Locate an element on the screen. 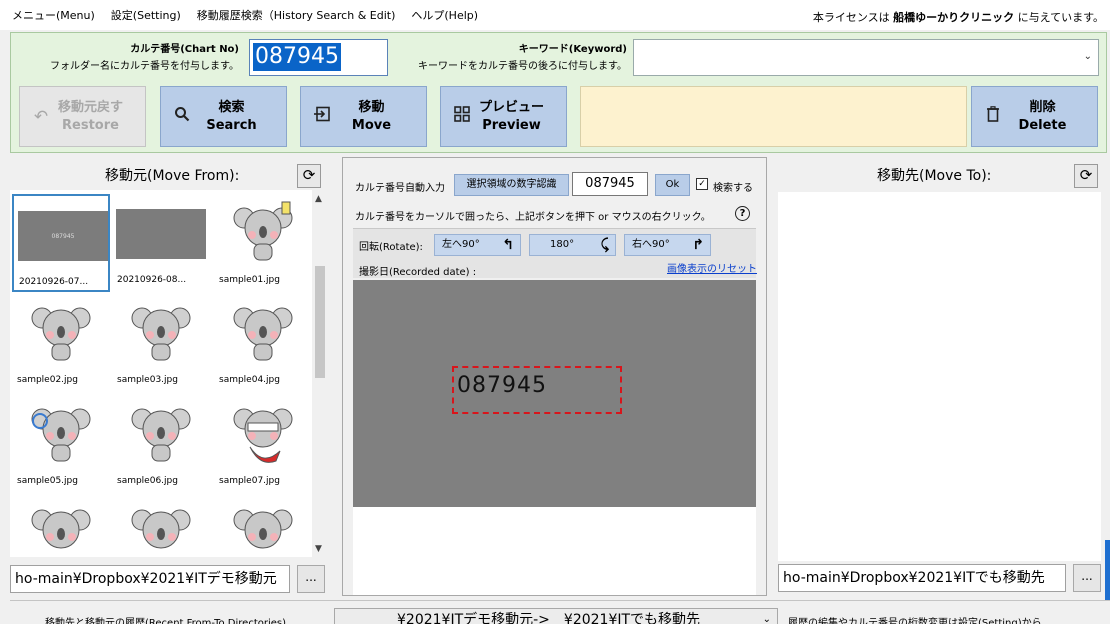 The image size is (1110, 624). menu-item-history-search: 移動履歴検索（History Search & Edit) is located at coordinates (296, 15).